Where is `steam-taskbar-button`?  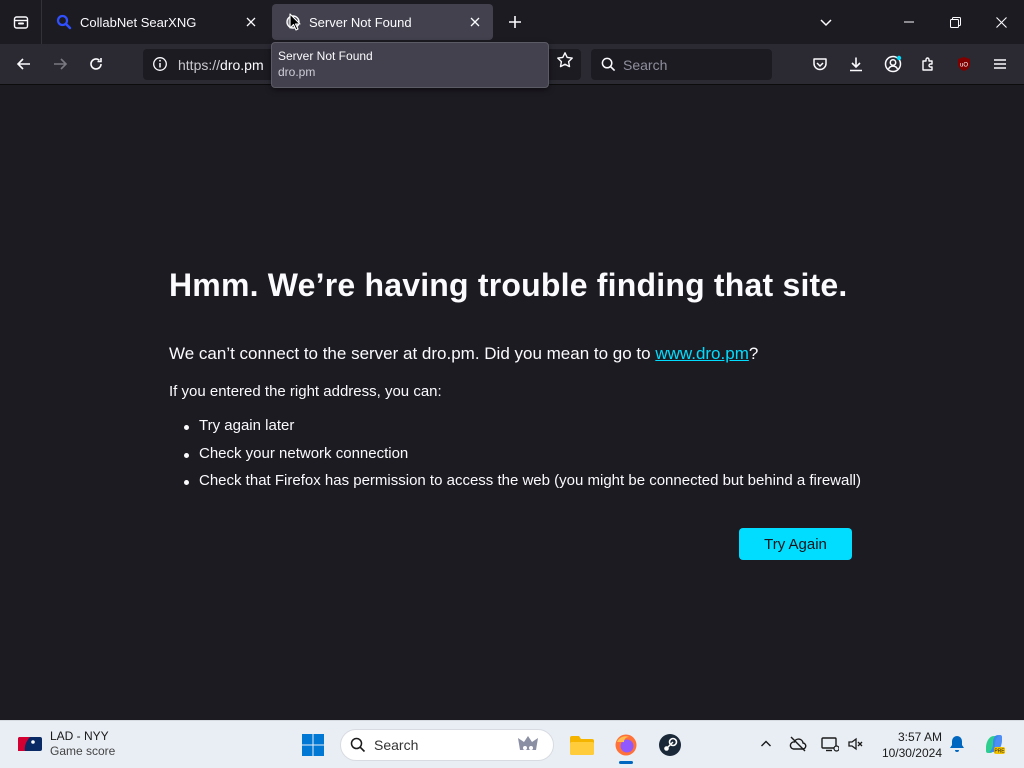 steam-taskbar-button is located at coordinates (670, 745).